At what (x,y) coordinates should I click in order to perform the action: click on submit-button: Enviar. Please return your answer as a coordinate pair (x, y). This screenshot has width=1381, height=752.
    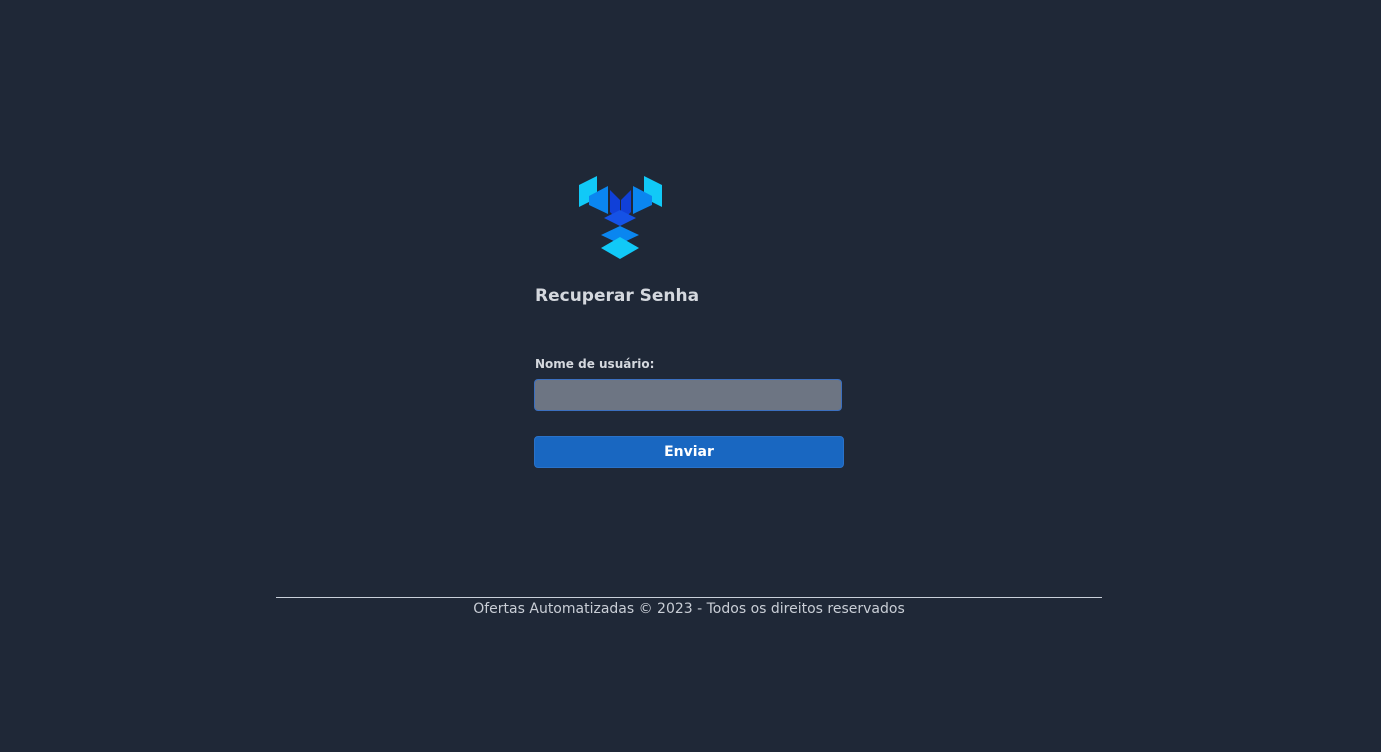
    Looking at the image, I should click on (689, 452).